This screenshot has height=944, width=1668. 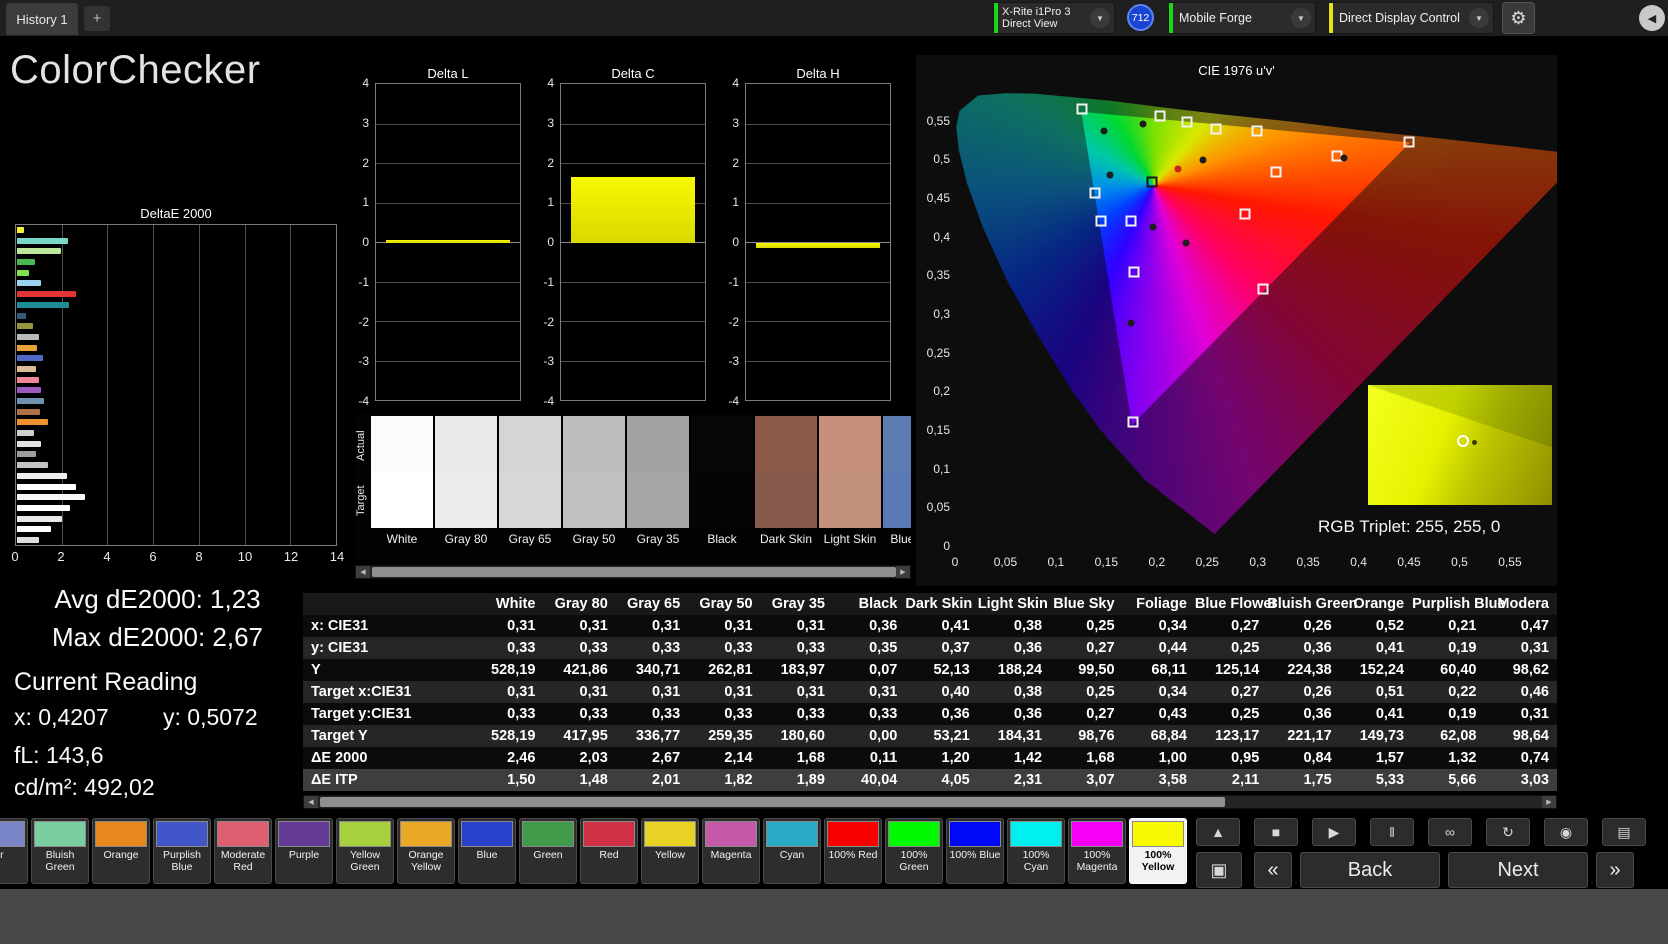 What do you see at coordinates (334, 780) in the screenshot?
I see `table-row-label: ΔE ITP` at bounding box center [334, 780].